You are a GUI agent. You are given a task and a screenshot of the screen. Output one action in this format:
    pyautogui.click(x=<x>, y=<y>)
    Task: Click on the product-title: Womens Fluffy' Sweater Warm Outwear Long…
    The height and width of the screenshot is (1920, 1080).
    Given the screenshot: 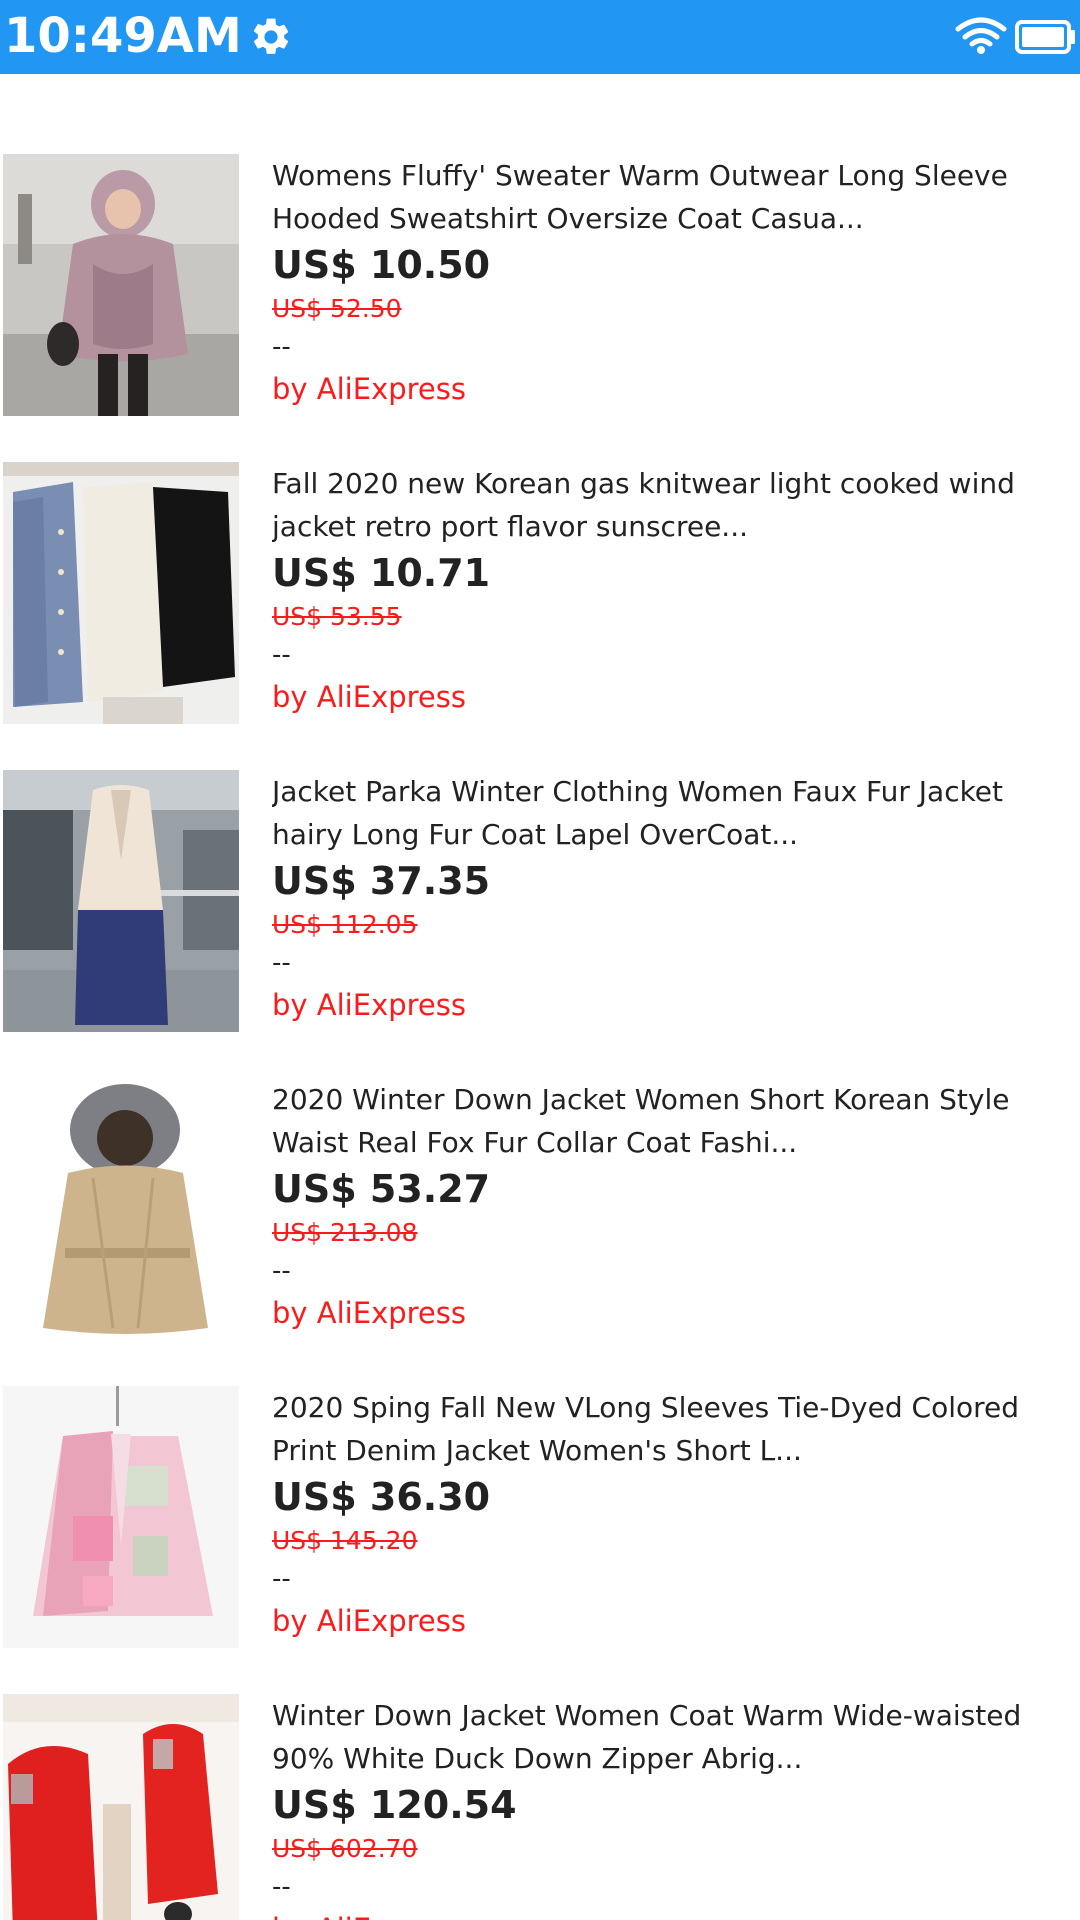 What is the action you would take?
    pyautogui.click(x=667, y=197)
    